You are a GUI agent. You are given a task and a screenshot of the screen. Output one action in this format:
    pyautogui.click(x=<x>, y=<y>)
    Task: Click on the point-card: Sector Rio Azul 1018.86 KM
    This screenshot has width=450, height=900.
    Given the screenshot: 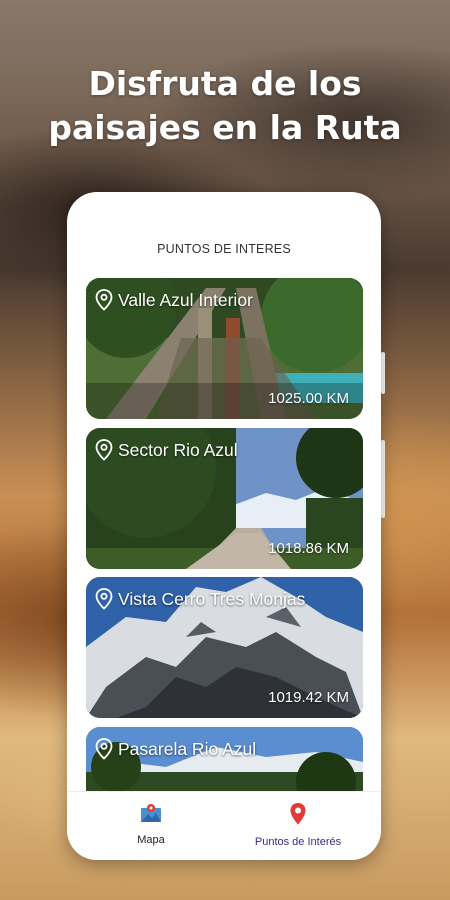 What is the action you would take?
    pyautogui.click(x=224, y=498)
    